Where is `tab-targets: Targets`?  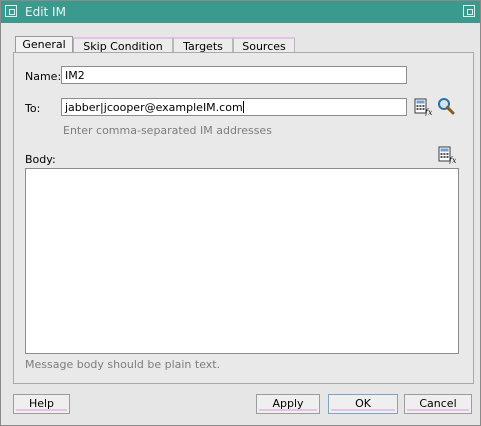 tab-targets: Targets is located at coordinates (203, 45).